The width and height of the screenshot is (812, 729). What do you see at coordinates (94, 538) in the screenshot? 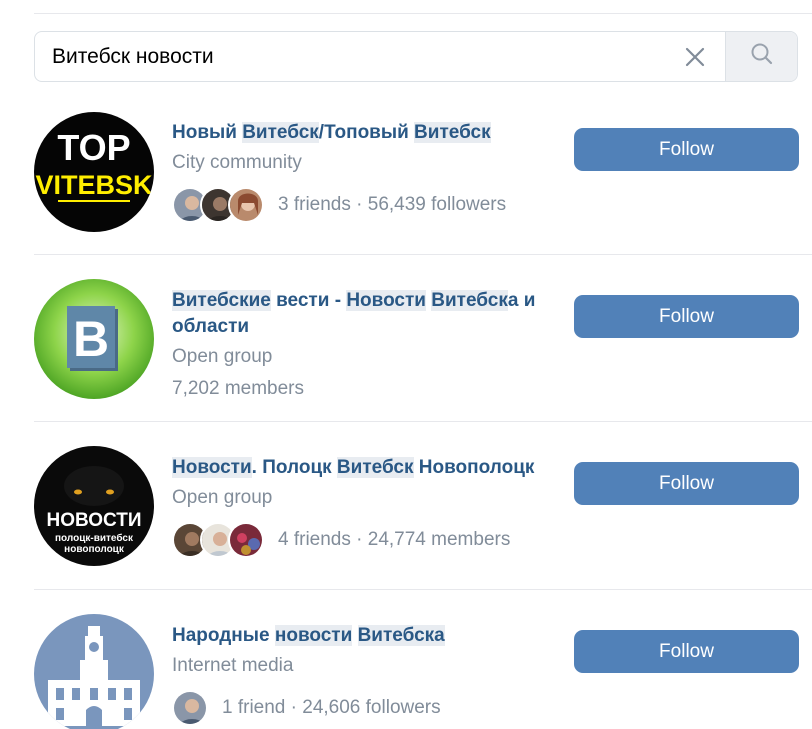
I see `svg-text: полоцк-витебск` at bounding box center [94, 538].